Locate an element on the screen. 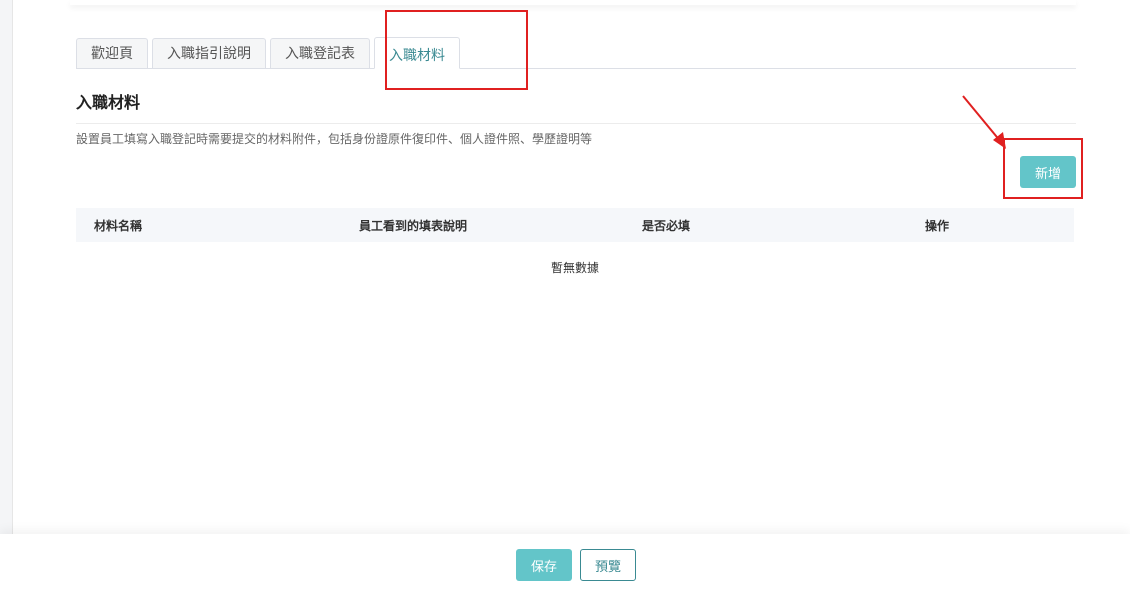  column-header-name: 材料名稱 is located at coordinates (118, 225).